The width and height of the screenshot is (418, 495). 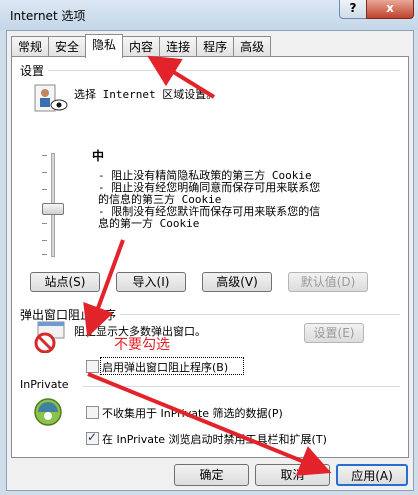 What do you see at coordinates (104, 46) in the screenshot?
I see `tab-privacy: 隐私` at bounding box center [104, 46].